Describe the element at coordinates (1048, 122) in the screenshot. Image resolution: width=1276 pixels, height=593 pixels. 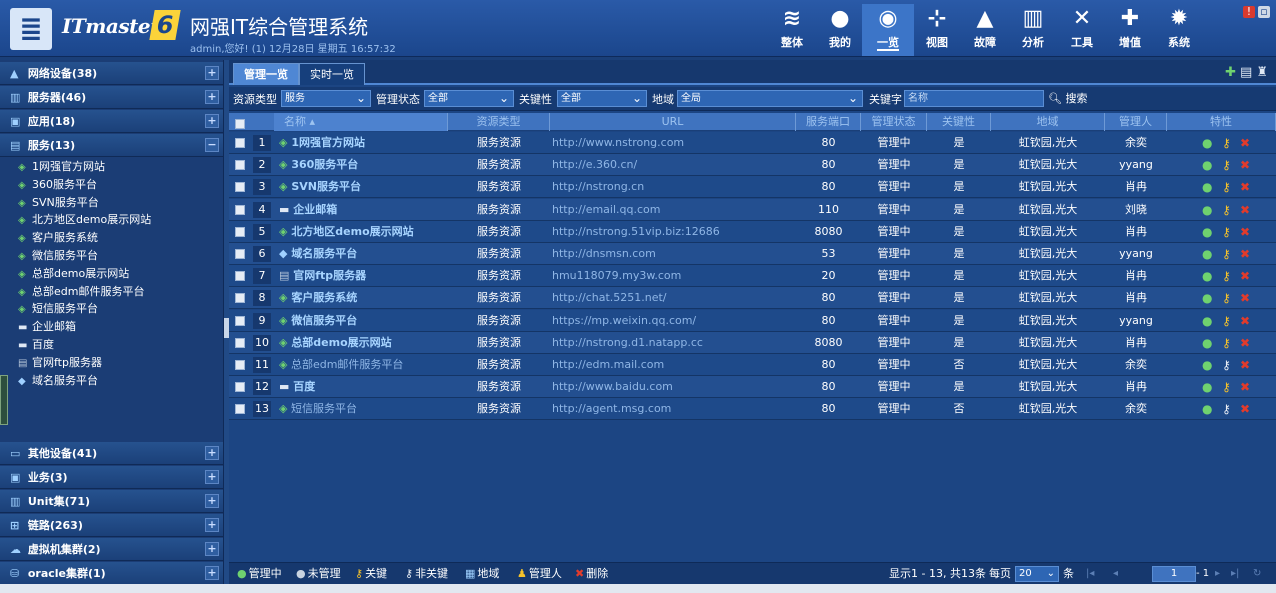
I see `column-header: 地域` at that location.